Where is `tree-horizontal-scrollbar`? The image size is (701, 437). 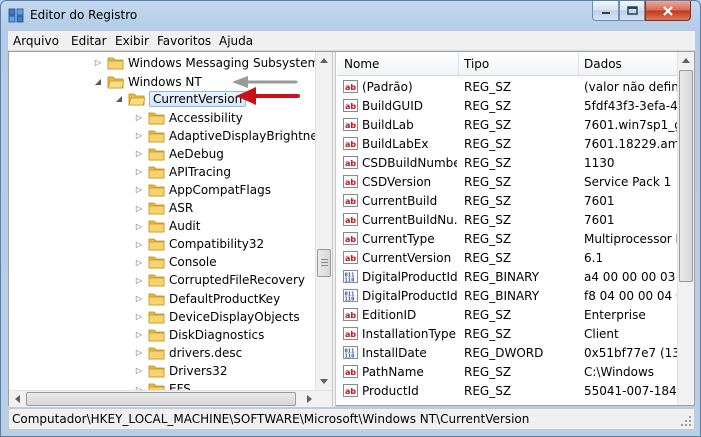 tree-horizontal-scrollbar is located at coordinates (170, 398).